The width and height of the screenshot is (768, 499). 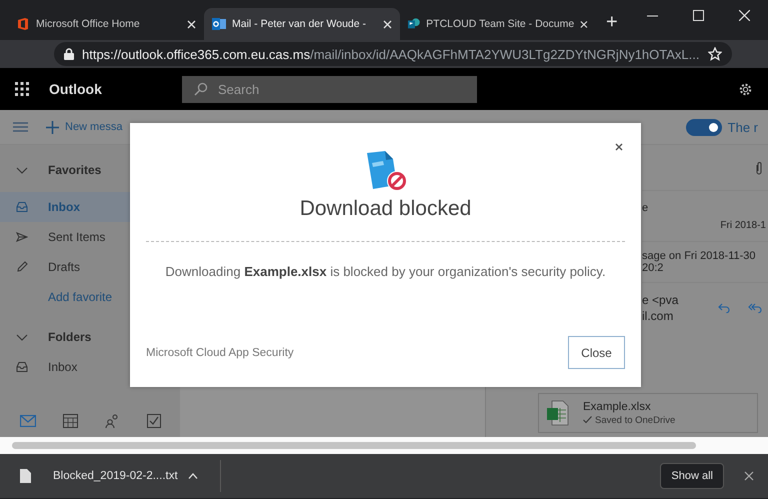 What do you see at coordinates (558, 413) in the screenshot?
I see `spreadsheet-icon` at bounding box center [558, 413].